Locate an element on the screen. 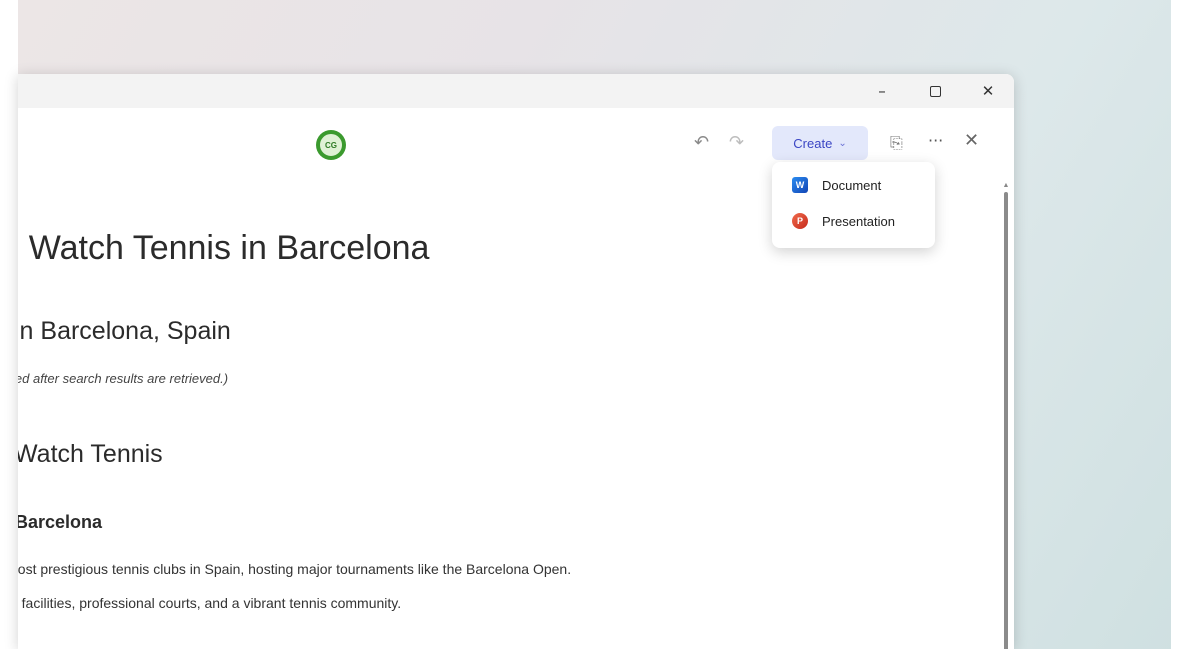 This screenshot has height=649, width=1179. scroll-up-icon: ▲ is located at coordinates (1006, 186).